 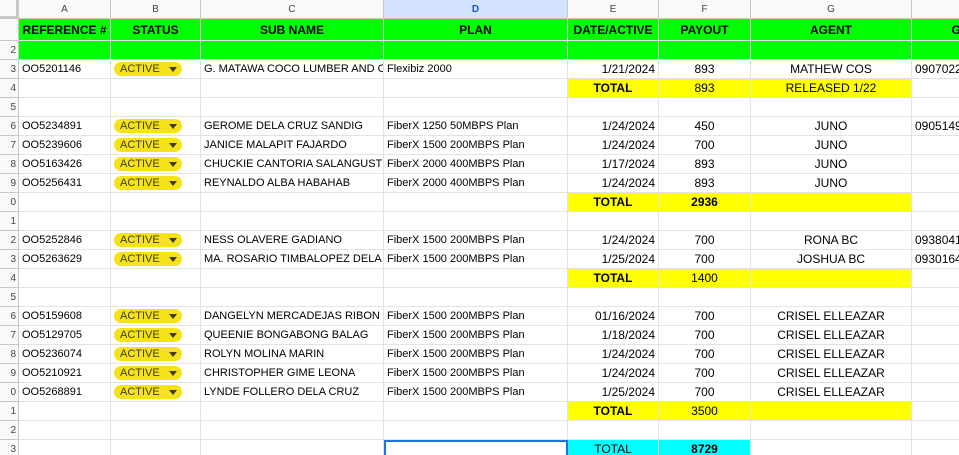 I want to click on row-header: 9, so click(x=9, y=183).